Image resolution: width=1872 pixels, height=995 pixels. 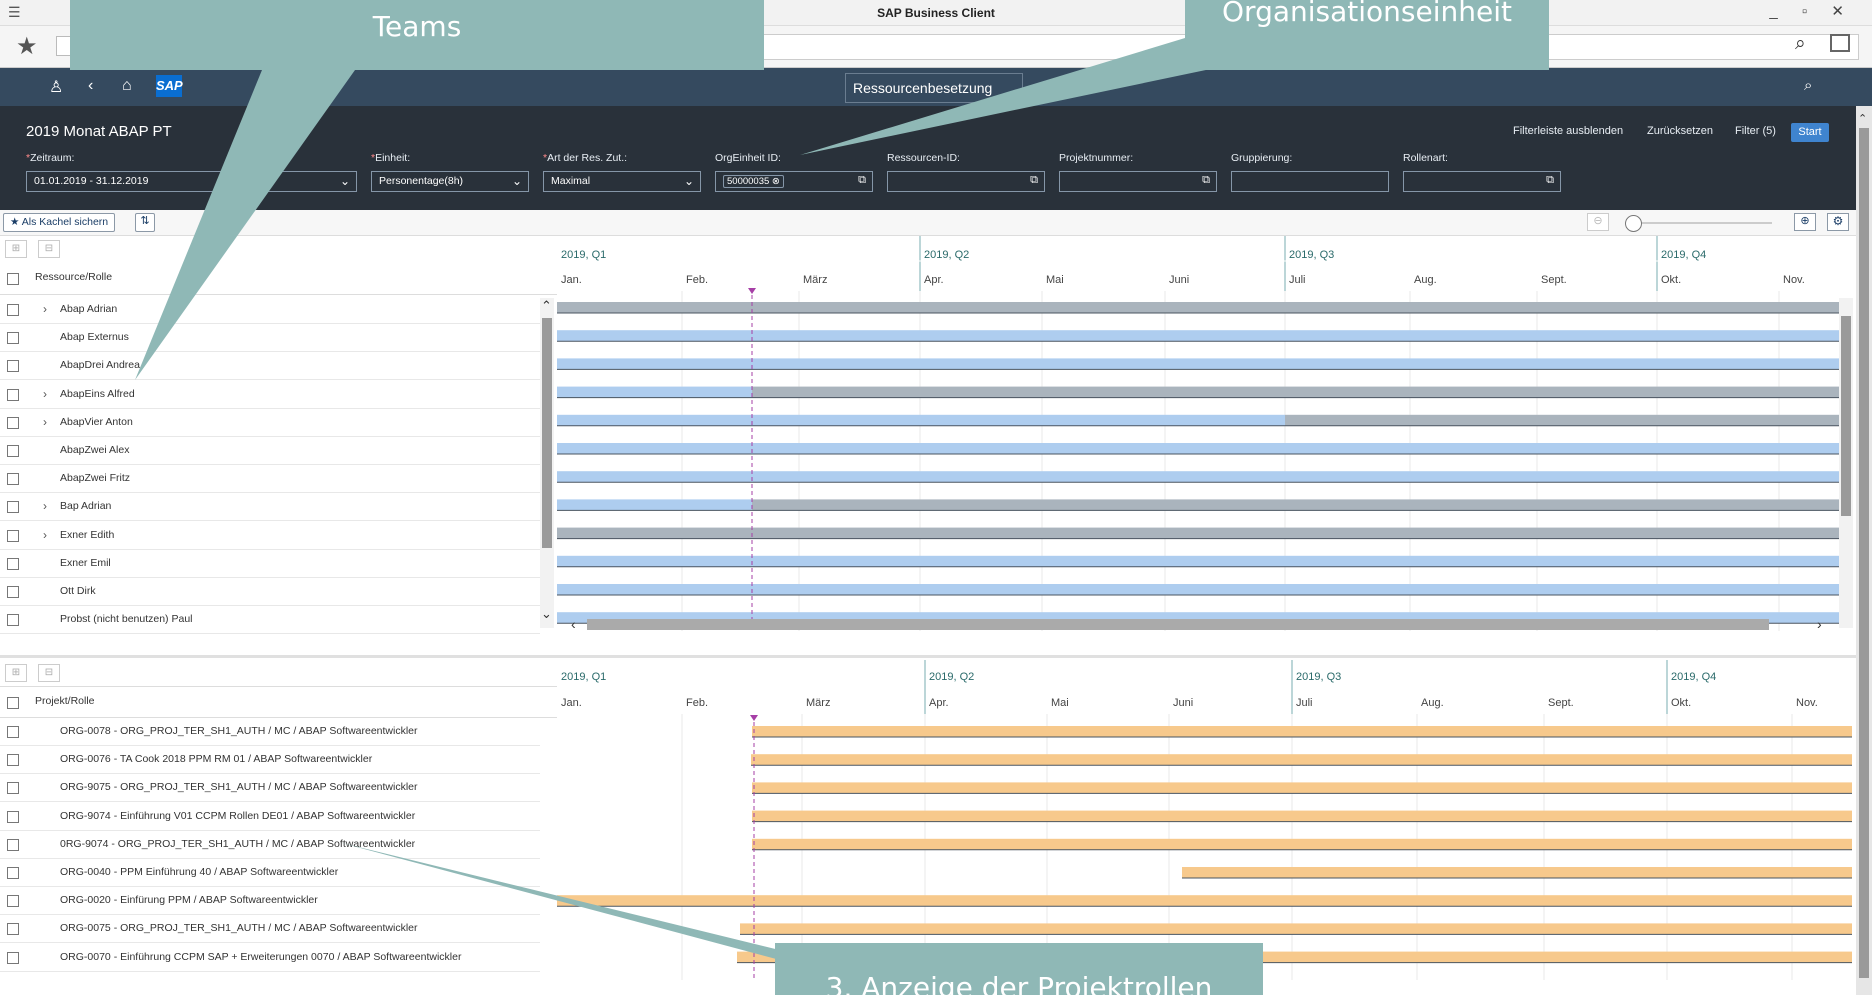 What do you see at coordinates (417, 35) in the screenshot?
I see `callout-teams: Teams` at bounding box center [417, 35].